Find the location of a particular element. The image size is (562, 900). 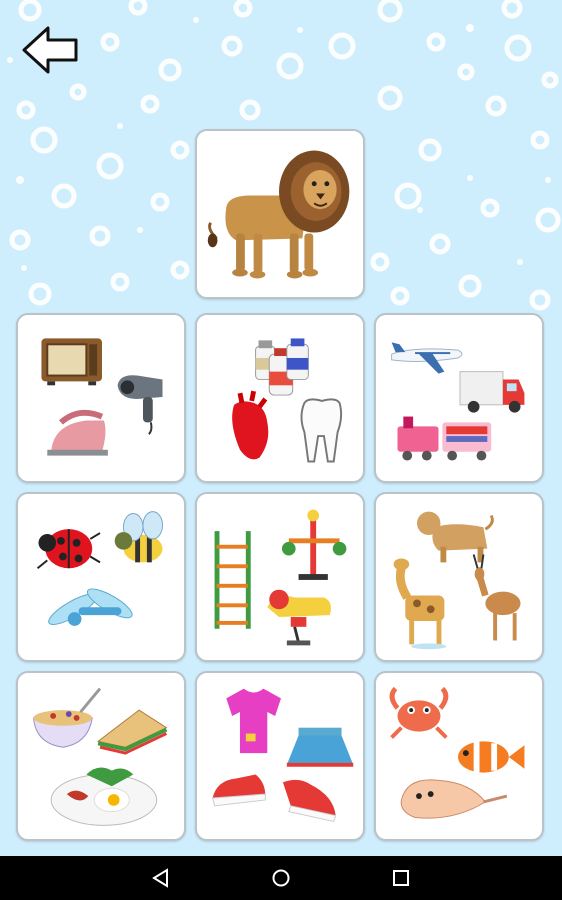

cereal-bowl-image is located at coordinates (67, 717).